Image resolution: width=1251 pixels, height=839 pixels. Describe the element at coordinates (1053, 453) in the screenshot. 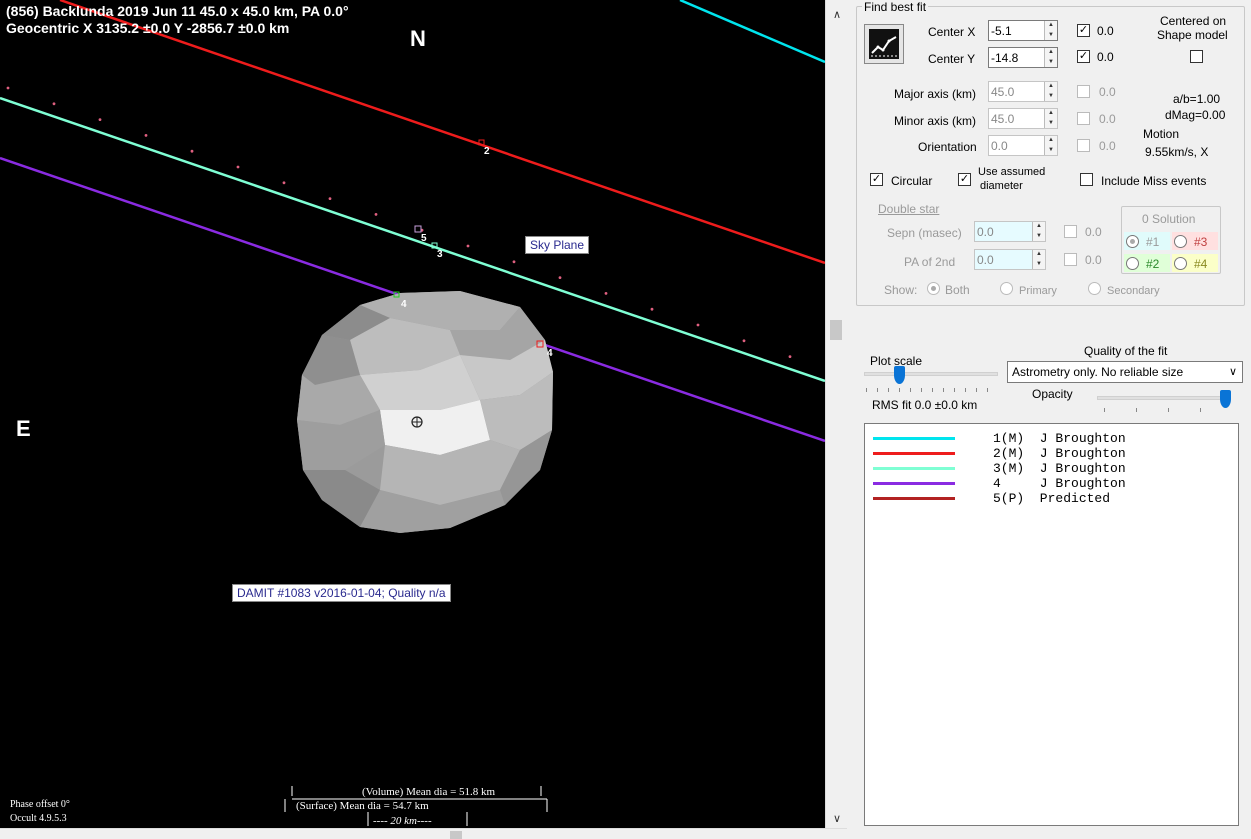

I see `observer-row: 2(M) J Broughton` at that location.